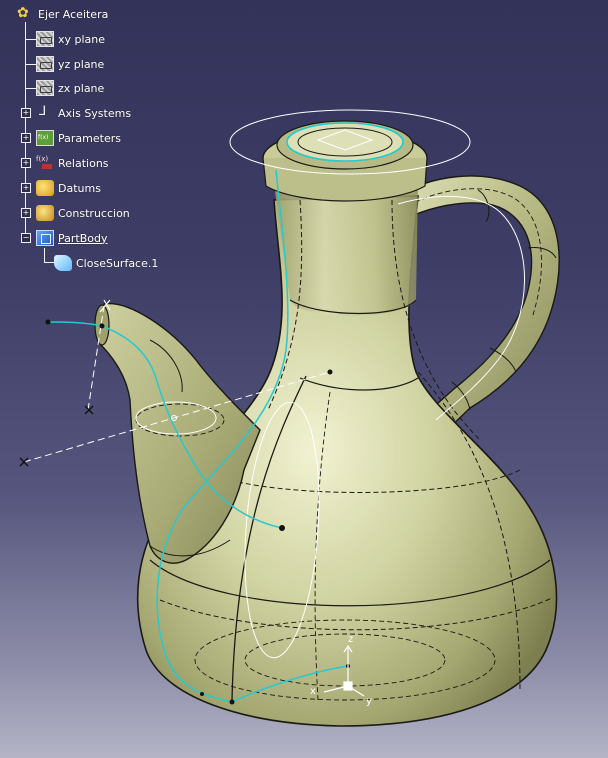 The image size is (608, 758). Describe the element at coordinates (81, 88) in the screenshot. I see `tree-item-label: zx plane` at that location.